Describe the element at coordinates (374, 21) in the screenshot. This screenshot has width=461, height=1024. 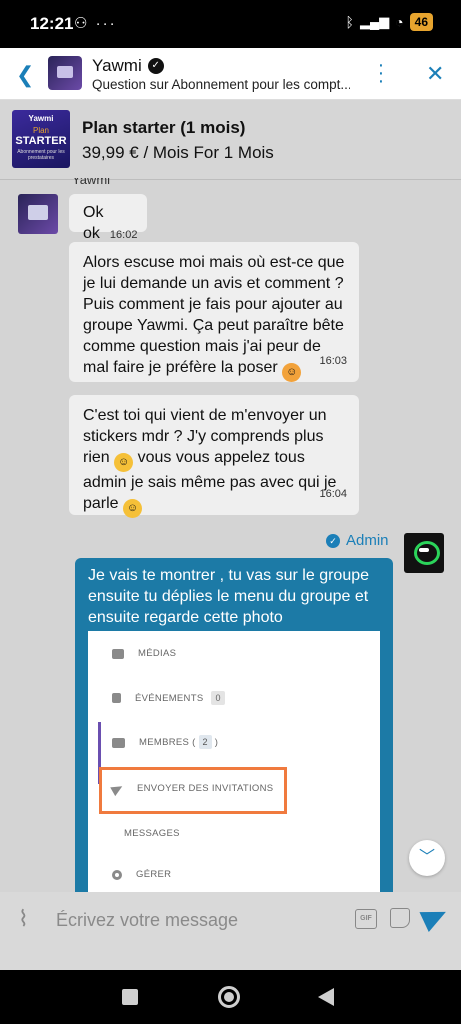
I see `signal-icon: ▂▄▆` at that location.